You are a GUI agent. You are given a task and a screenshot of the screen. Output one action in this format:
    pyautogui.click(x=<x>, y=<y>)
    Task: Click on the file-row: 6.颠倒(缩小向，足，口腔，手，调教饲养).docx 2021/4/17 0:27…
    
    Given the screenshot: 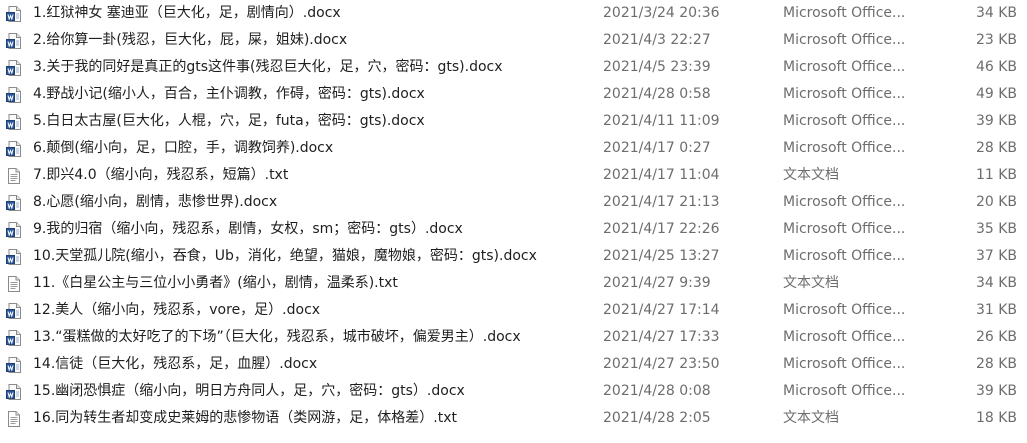 What is the action you would take?
    pyautogui.click(x=513, y=148)
    